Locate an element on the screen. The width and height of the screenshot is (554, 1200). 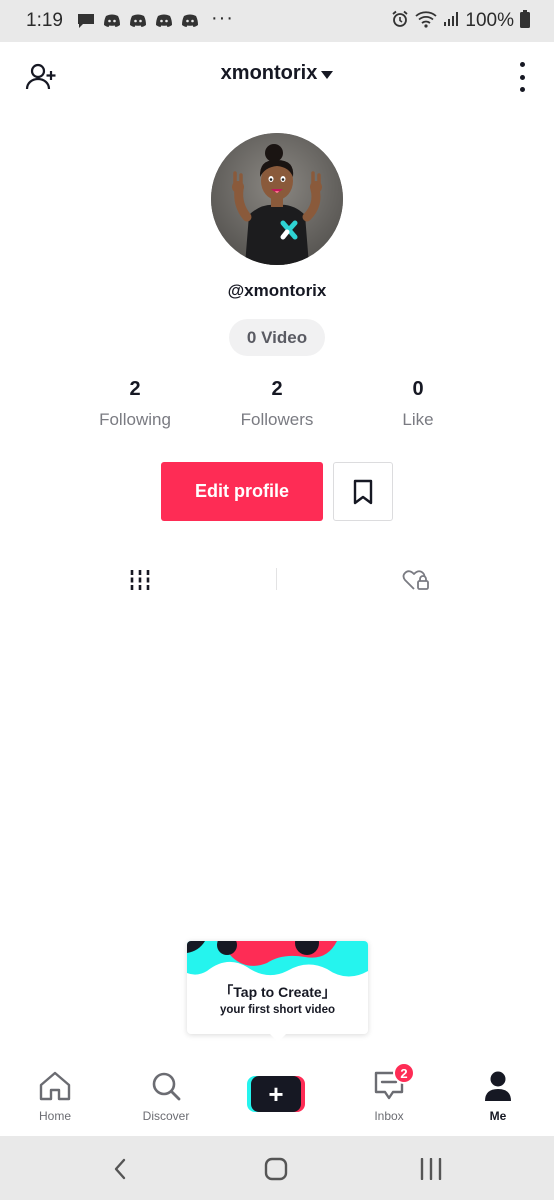
tab-videos is located at coordinates (140, 580).